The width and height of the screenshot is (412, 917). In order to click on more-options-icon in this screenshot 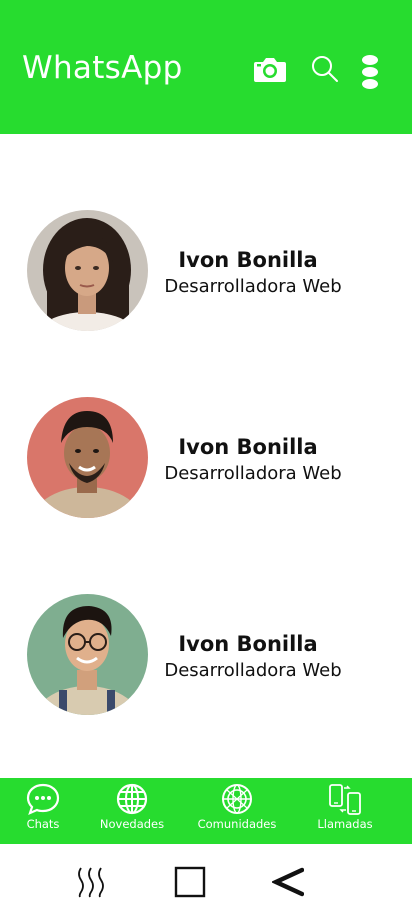, I will do `click(370, 72)`.